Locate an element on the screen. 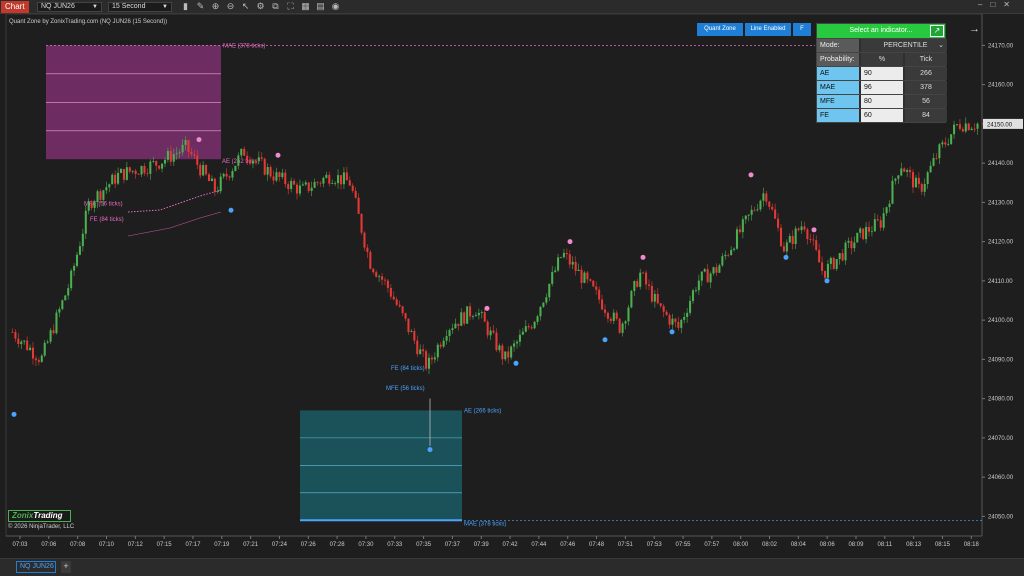 Image resolution: width=1024 pixels, height=576 pixels. x-tick-label: 07:48 is located at coordinates (597, 545).